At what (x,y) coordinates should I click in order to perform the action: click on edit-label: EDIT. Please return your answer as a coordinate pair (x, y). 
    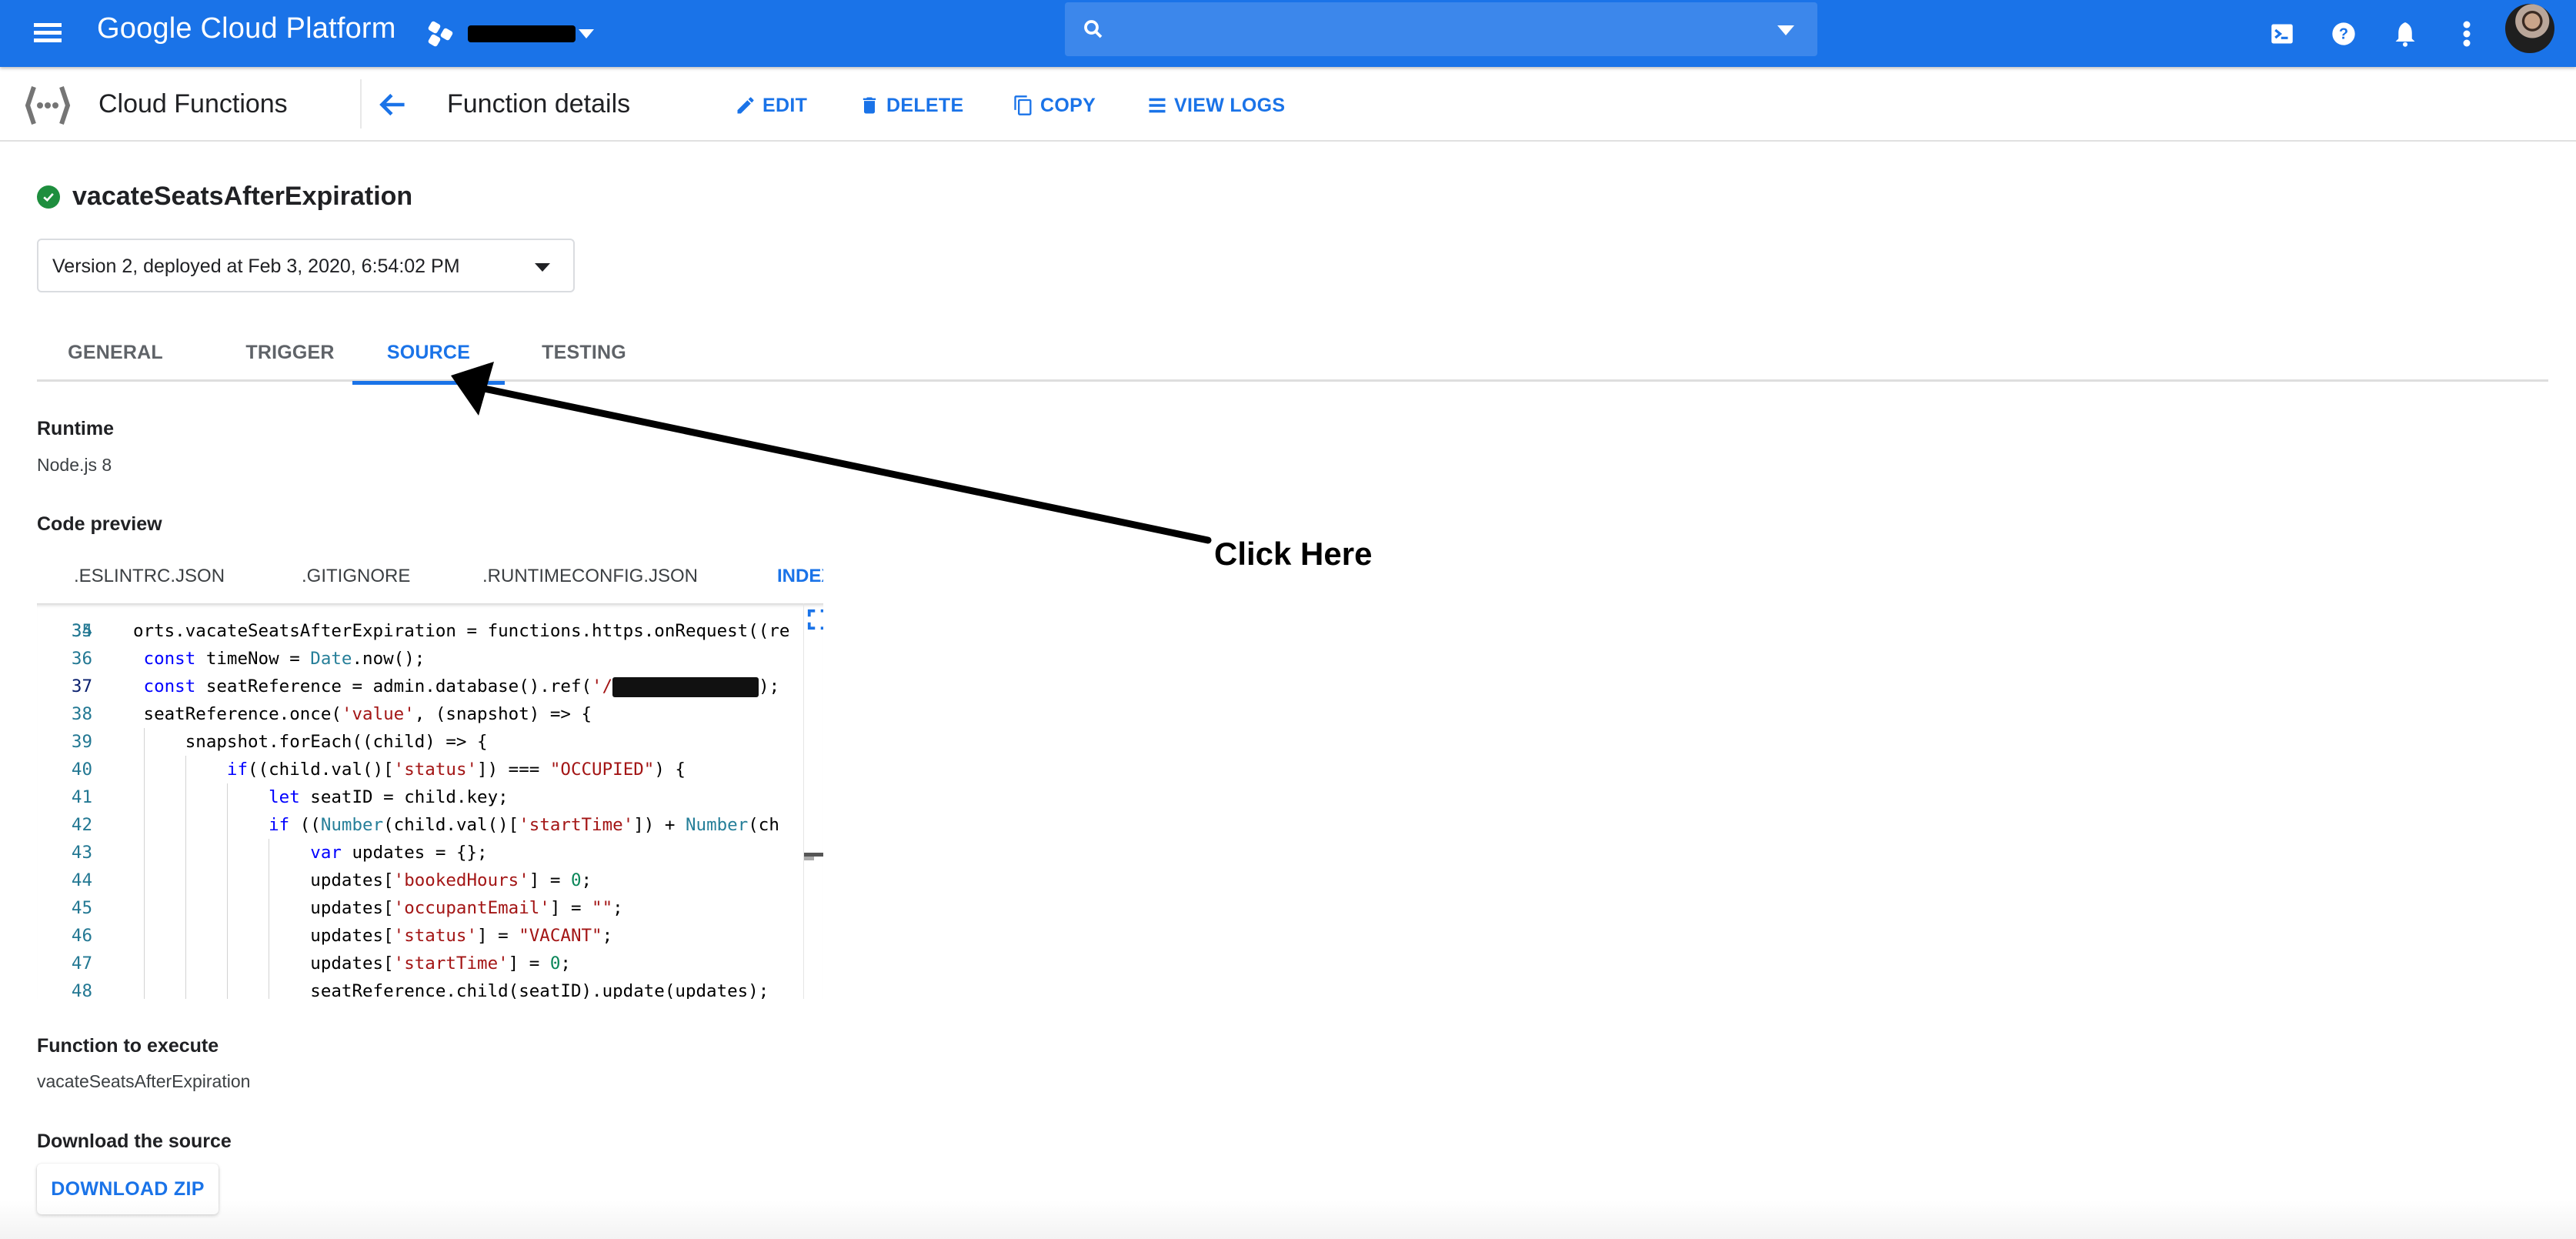
    Looking at the image, I should click on (785, 105).